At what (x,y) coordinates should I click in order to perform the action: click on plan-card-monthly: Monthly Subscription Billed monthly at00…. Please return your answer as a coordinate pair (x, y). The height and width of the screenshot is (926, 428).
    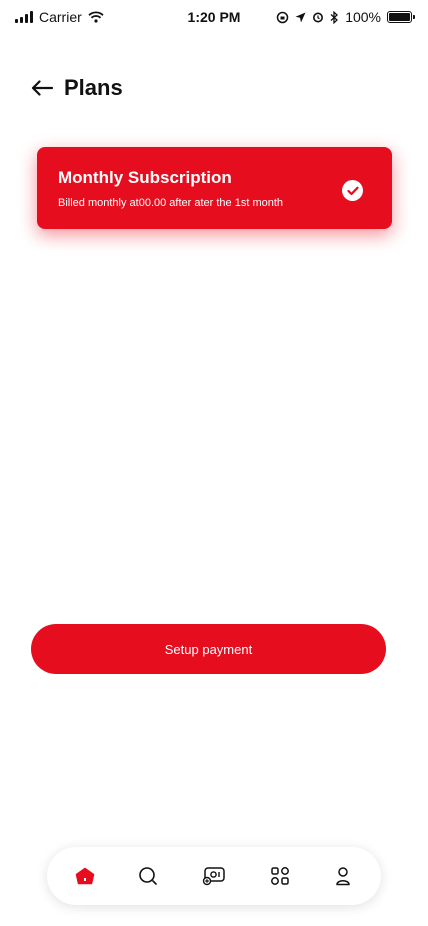
    Looking at the image, I should click on (214, 188).